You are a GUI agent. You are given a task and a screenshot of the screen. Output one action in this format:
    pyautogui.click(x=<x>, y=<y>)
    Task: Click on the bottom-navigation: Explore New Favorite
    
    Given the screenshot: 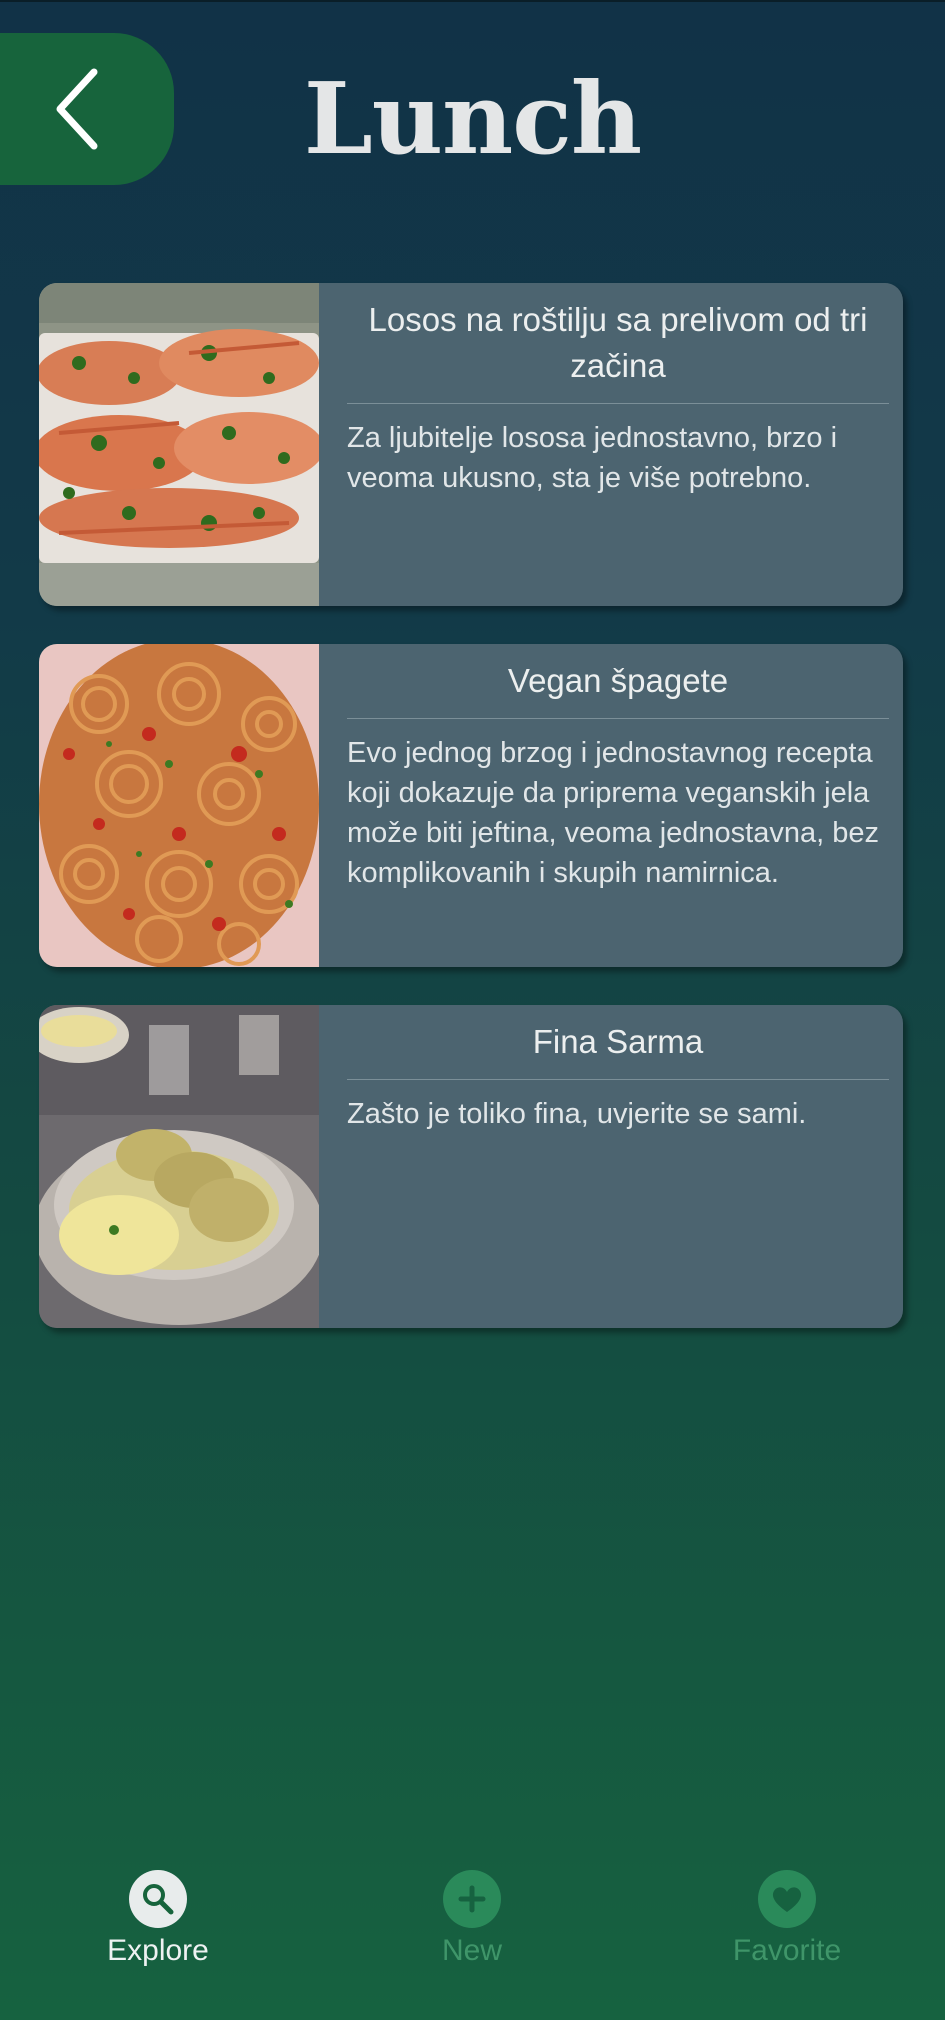 What is the action you would take?
    pyautogui.click(x=472, y=1945)
    